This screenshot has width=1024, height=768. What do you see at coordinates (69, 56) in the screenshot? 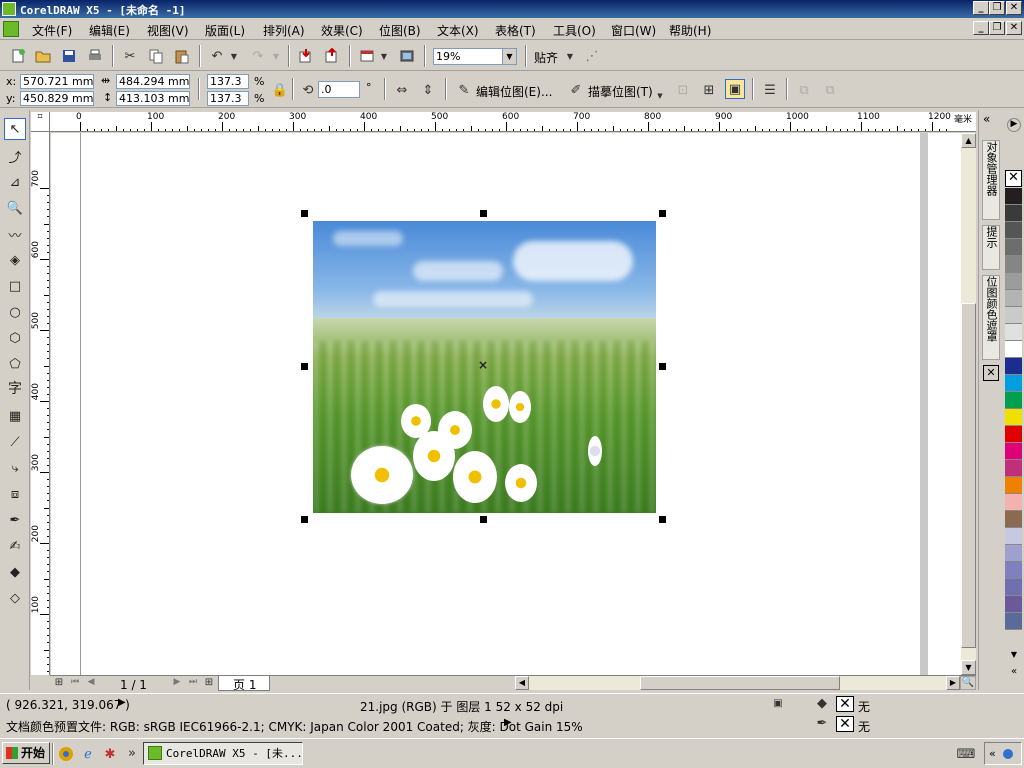
I see `save-icon` at bounding box center [69, 56].